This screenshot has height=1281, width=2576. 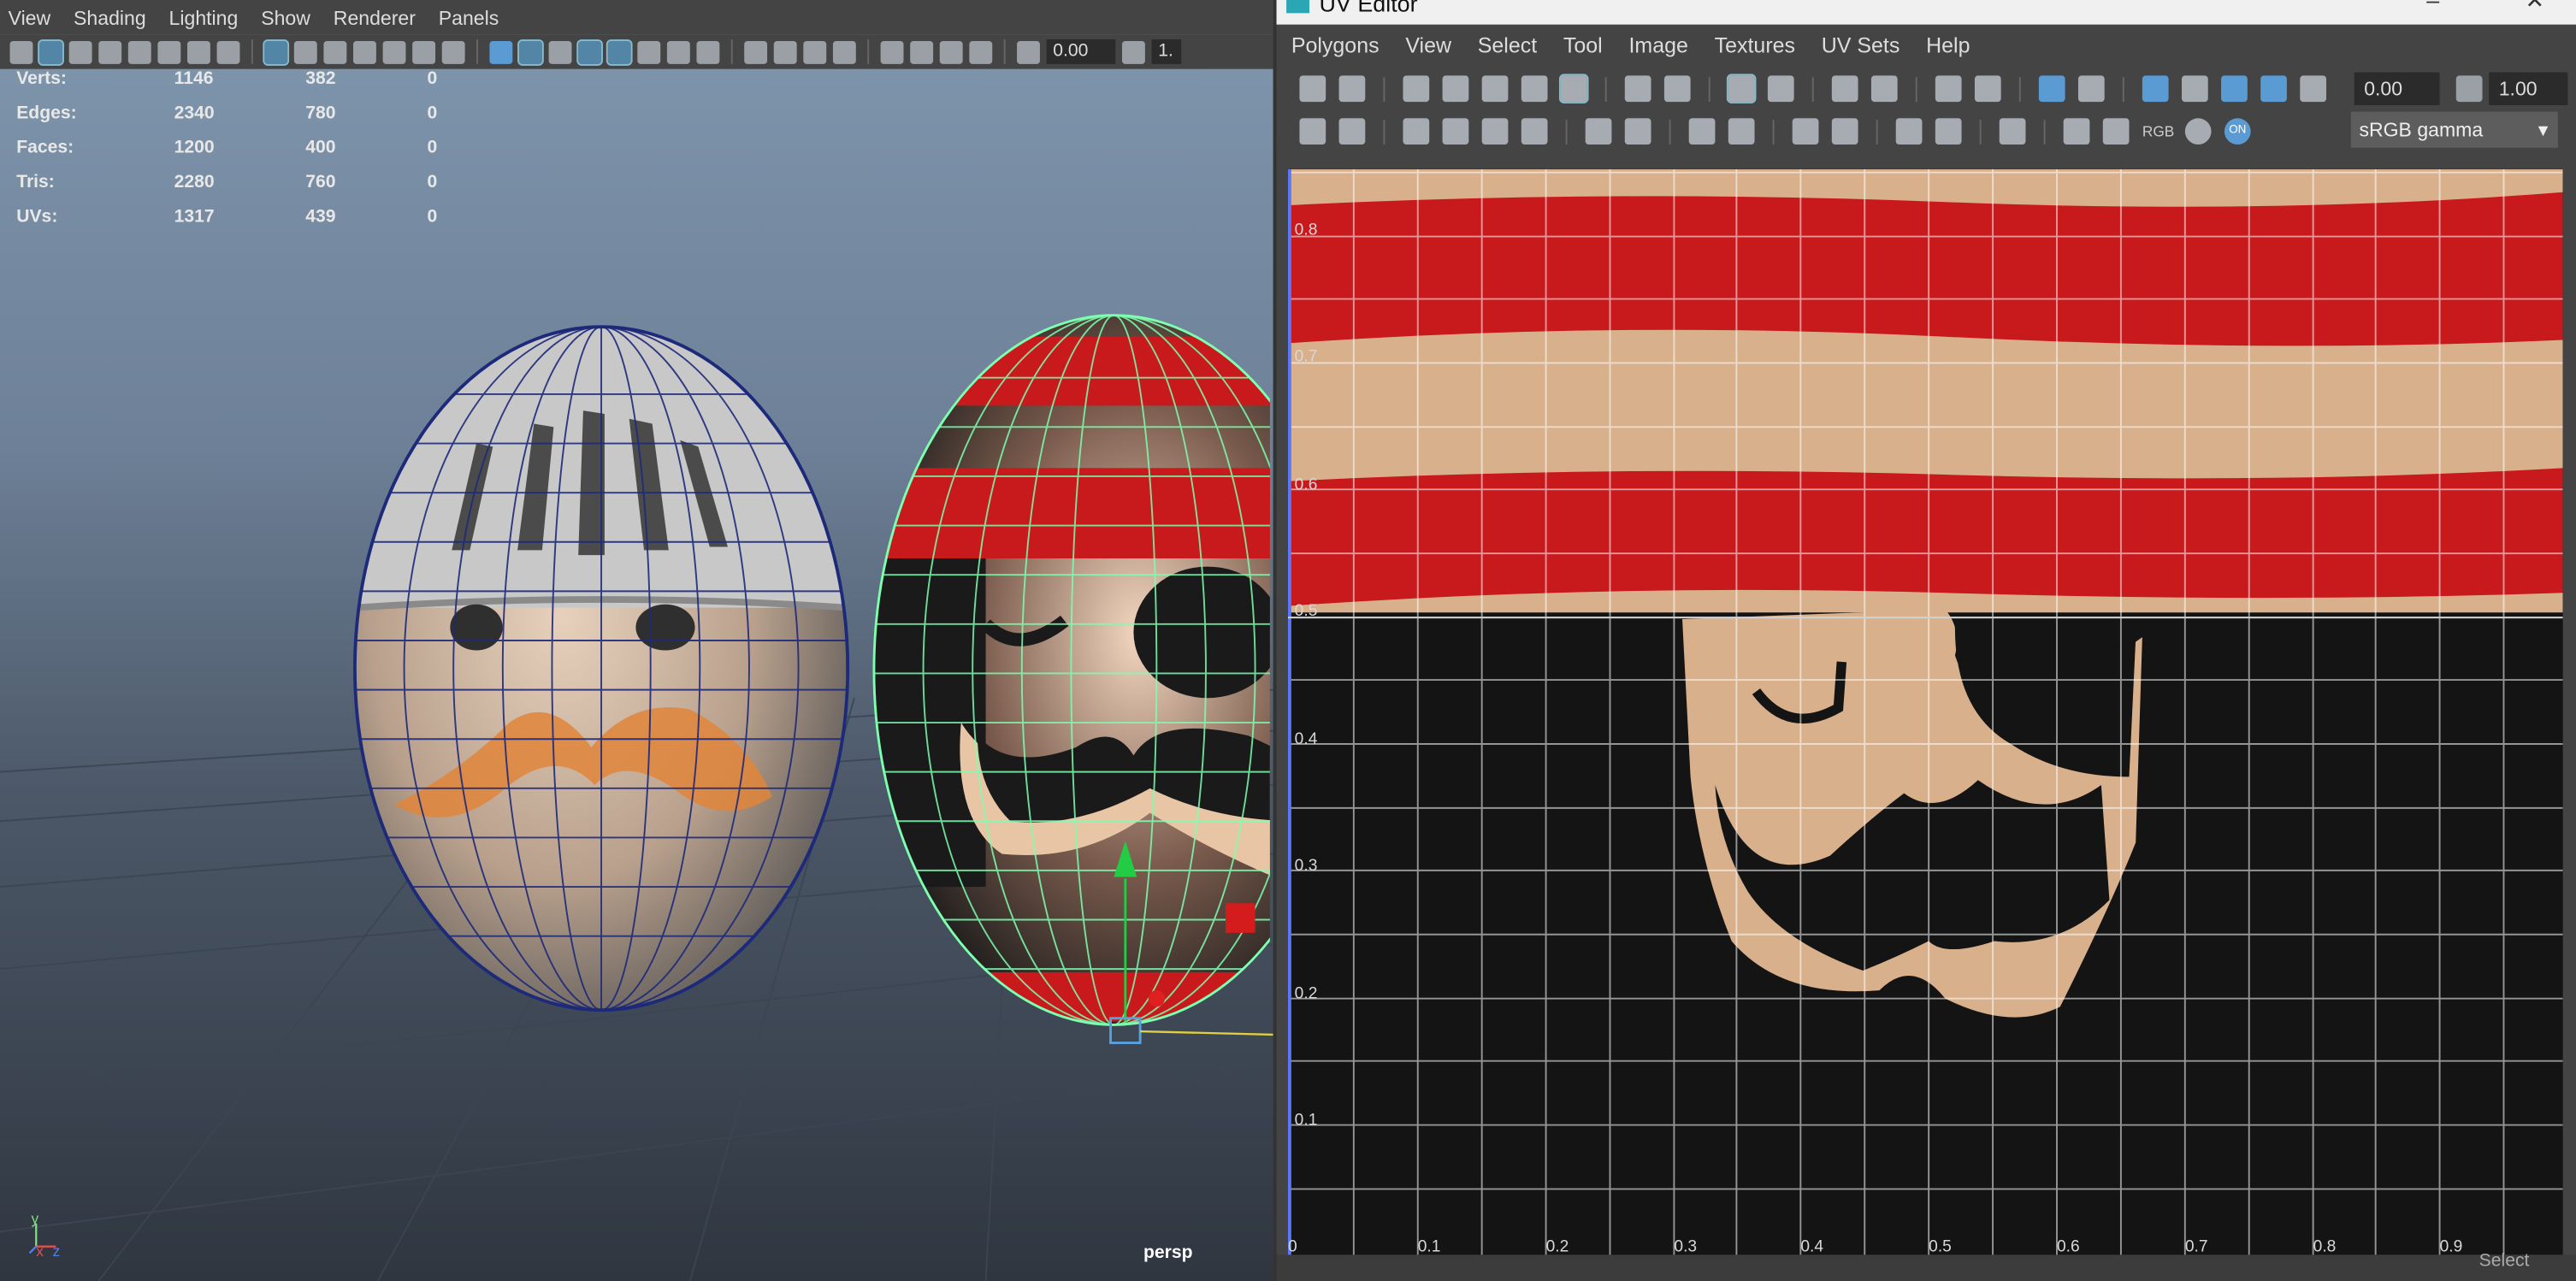 What do you see at coordinates (471, 17) in the screenshot?
I see `menu-panels: Panels` at bounding box center [471, 17].